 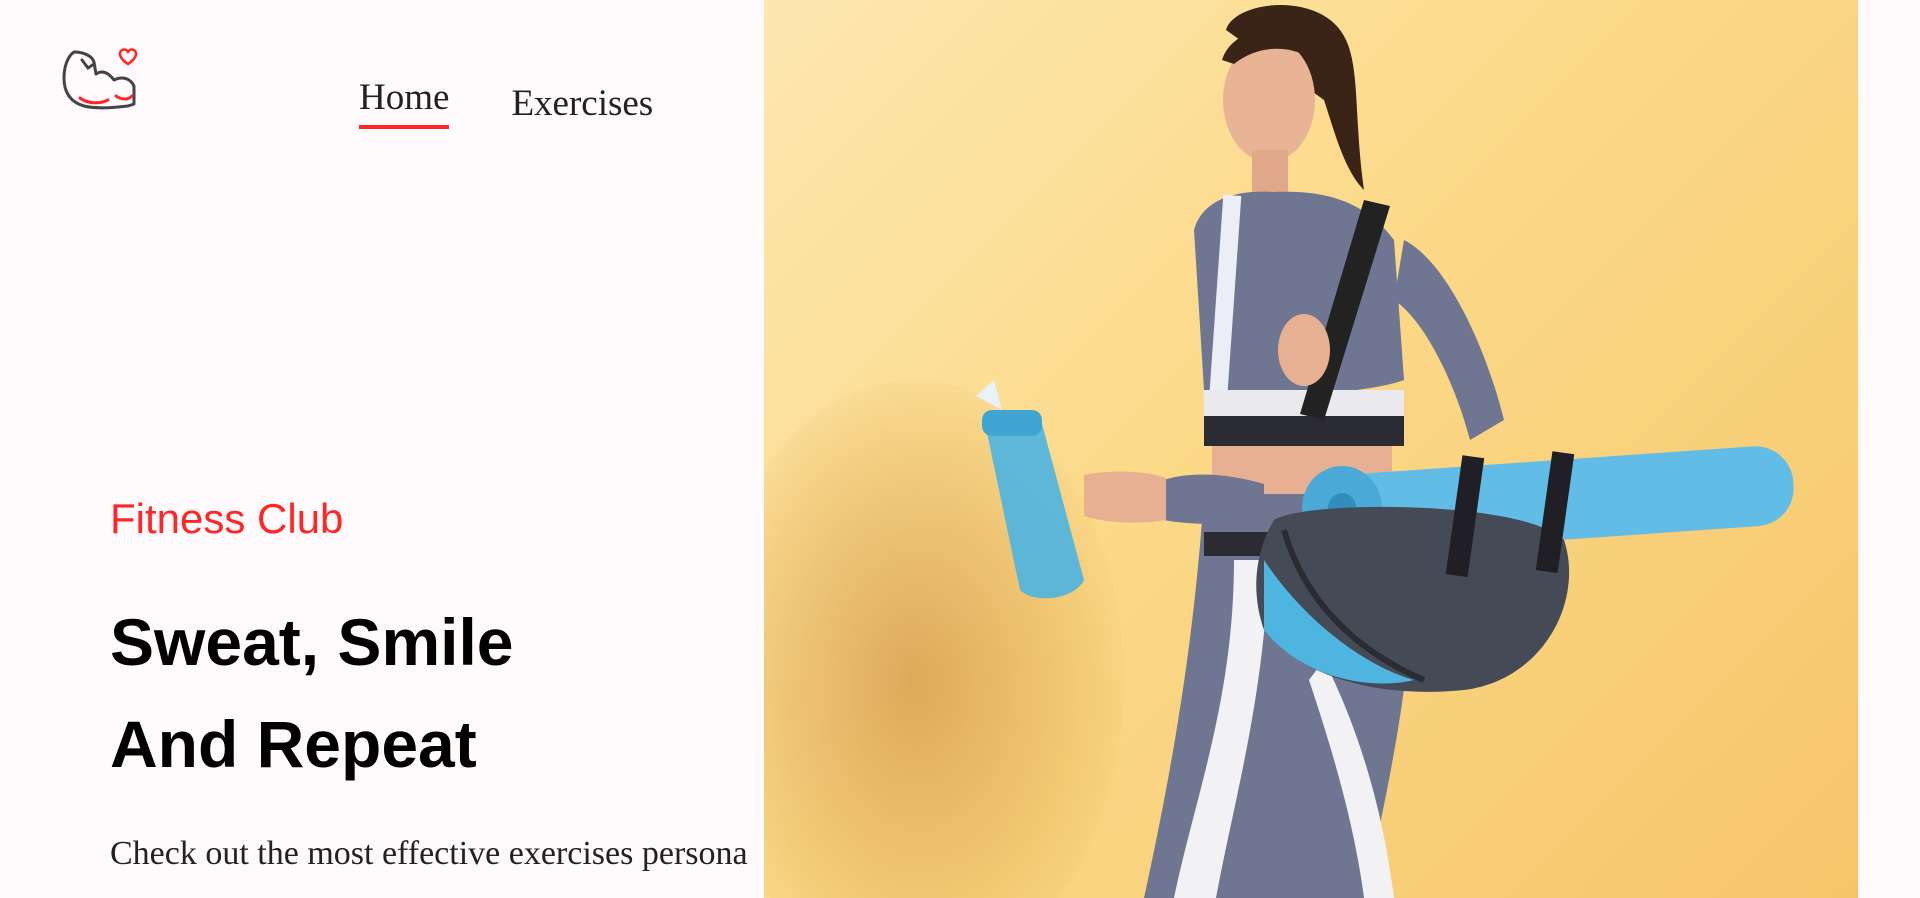 I want to click on nav-link-exercises: Exercises, so click(x=582, y=106).